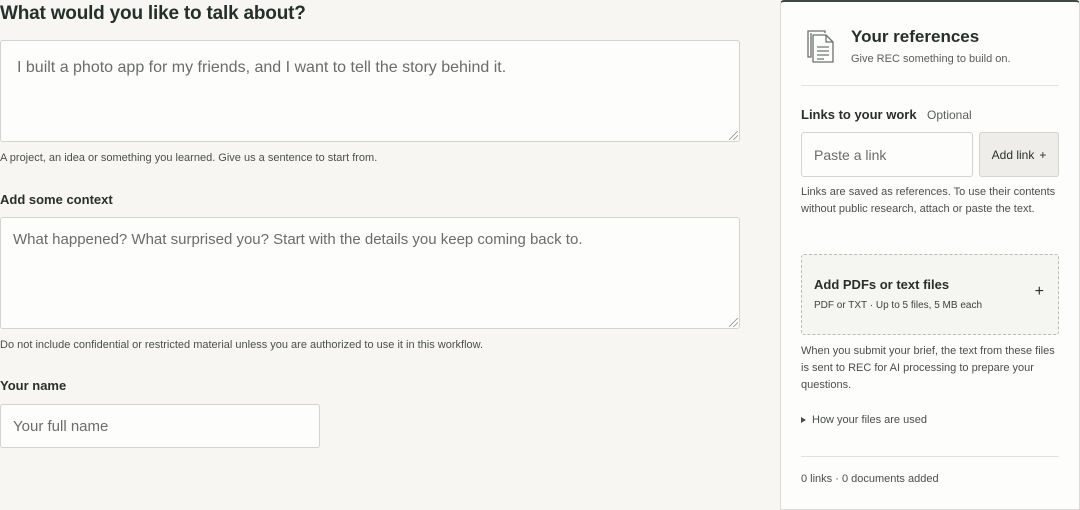  Describe the element at coordinates (160, 426) in the screenshot. I see `name-input` at that location.